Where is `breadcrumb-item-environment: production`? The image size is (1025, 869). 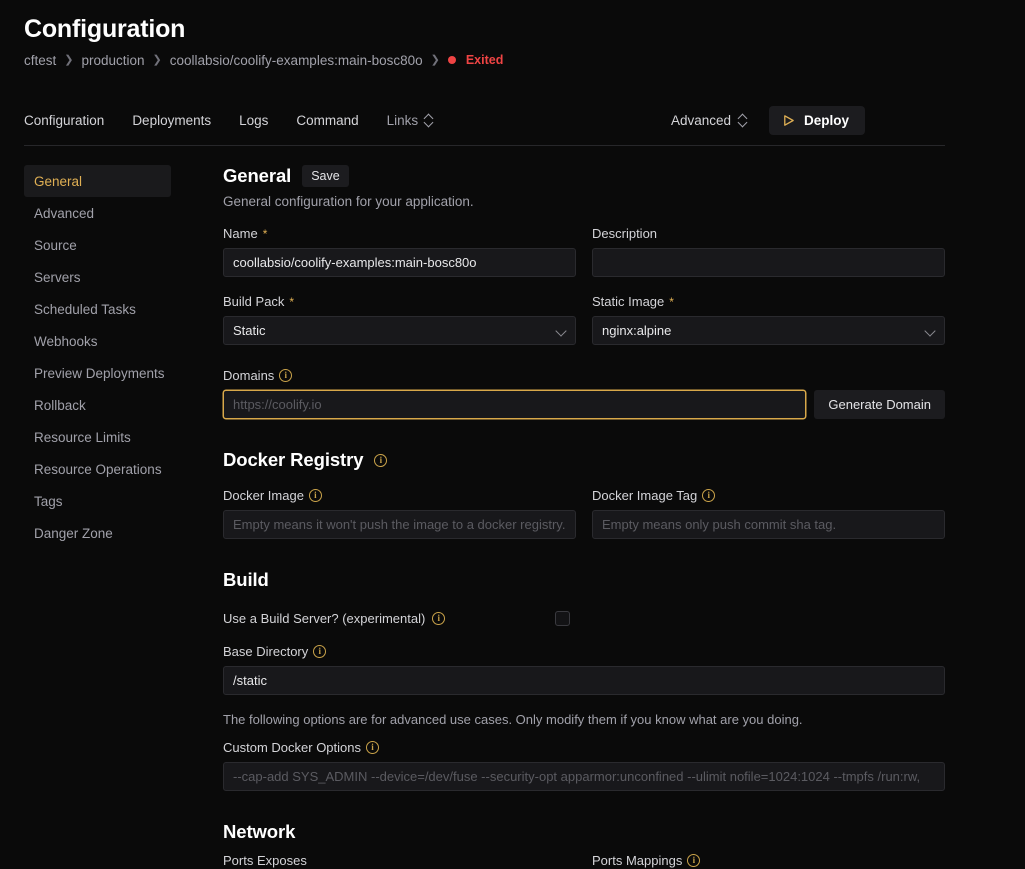
breadcrumb-item-environment: production is located at coordinates (112, 60).